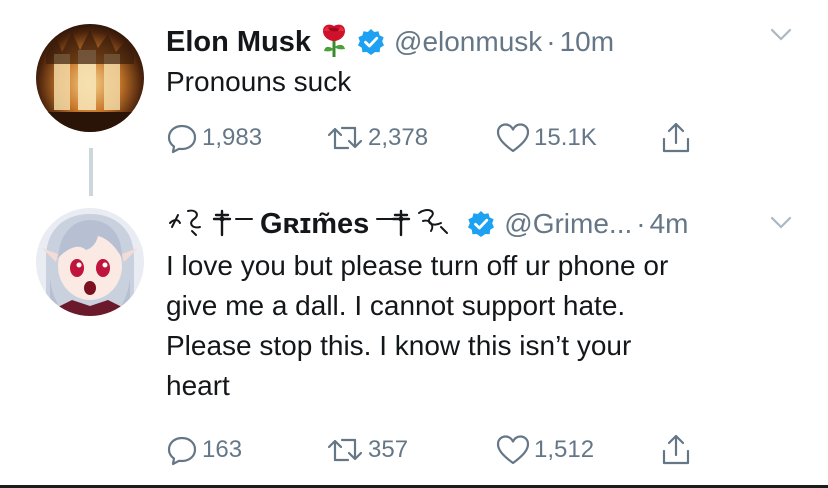  Describe the element at coordinates (91, 172) in the screenshot. I see `thread-connector-line` at that location.